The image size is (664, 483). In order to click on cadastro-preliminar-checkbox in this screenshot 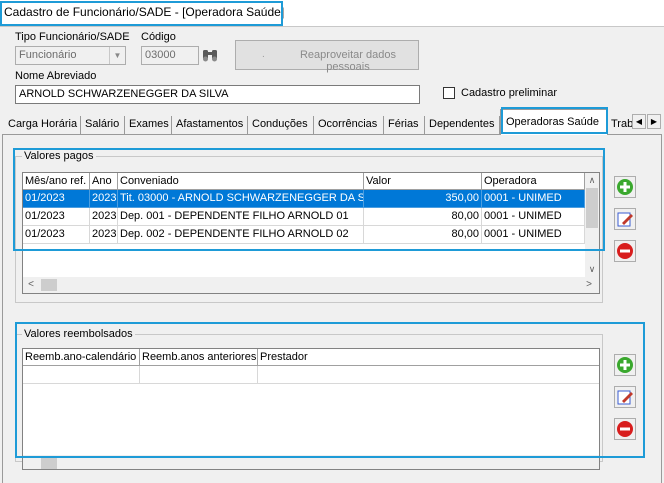, I will do `click(449, 93)`.